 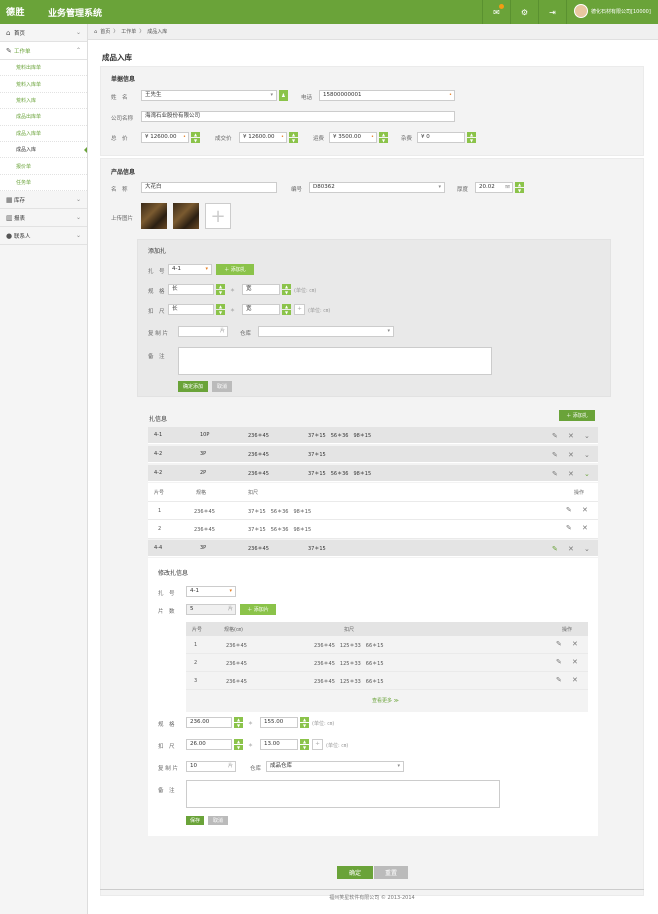 What do you see at coordinates (43, 200) in the screenshot?
I see `sidebar-item-inventory: ▦ 库存 ⌄` at bounding box center [43, 200].